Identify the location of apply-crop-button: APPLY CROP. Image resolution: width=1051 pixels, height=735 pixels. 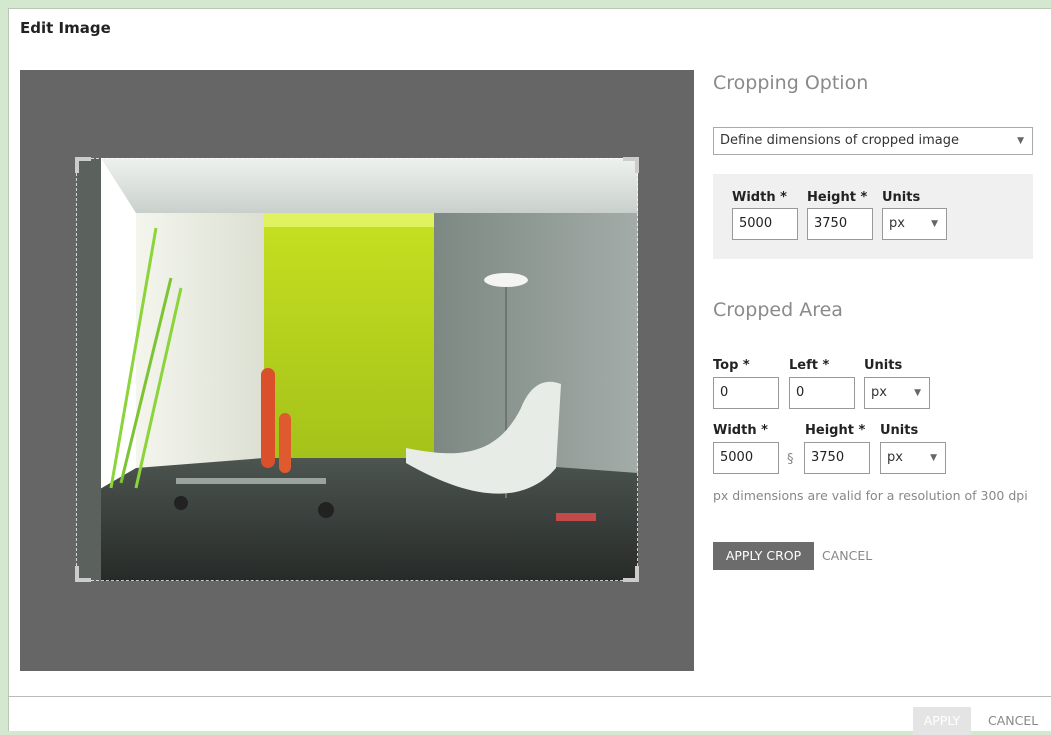
(763, 556).